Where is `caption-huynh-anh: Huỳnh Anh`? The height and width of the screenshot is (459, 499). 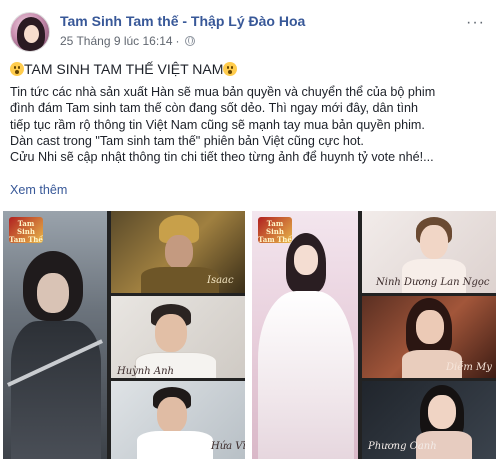
caption-huynh-anh: Huỳnh Anh is located at coordinates (145, 371).